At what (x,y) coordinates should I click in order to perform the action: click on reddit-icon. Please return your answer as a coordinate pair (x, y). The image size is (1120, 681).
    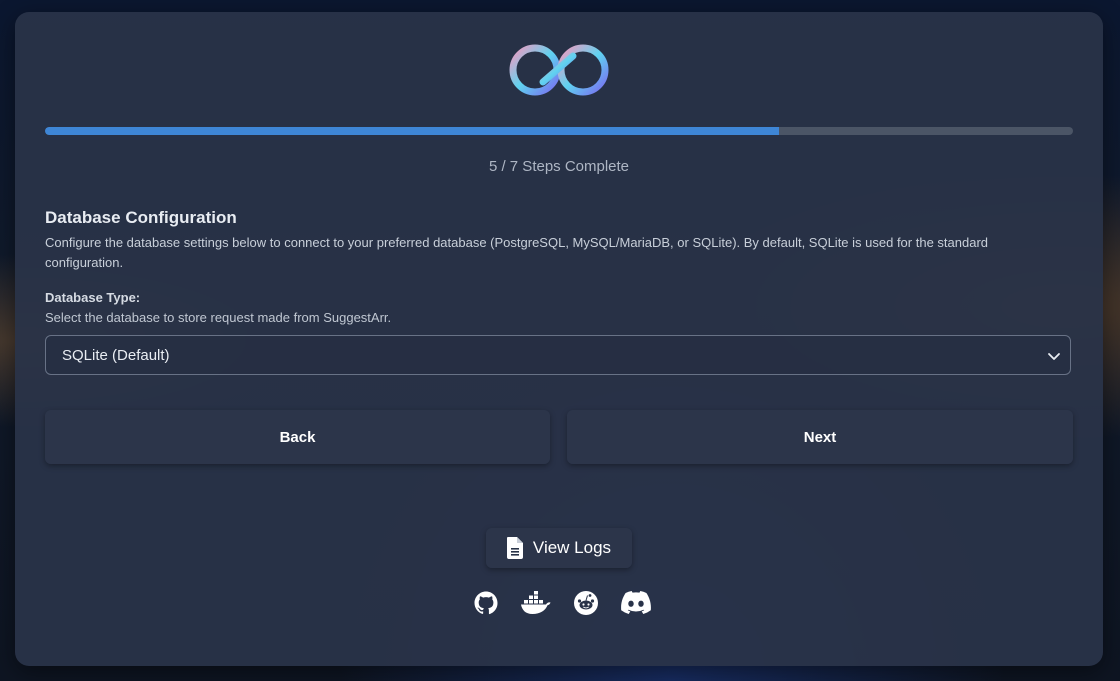
    Looking at the image, I should click on (586, 603).